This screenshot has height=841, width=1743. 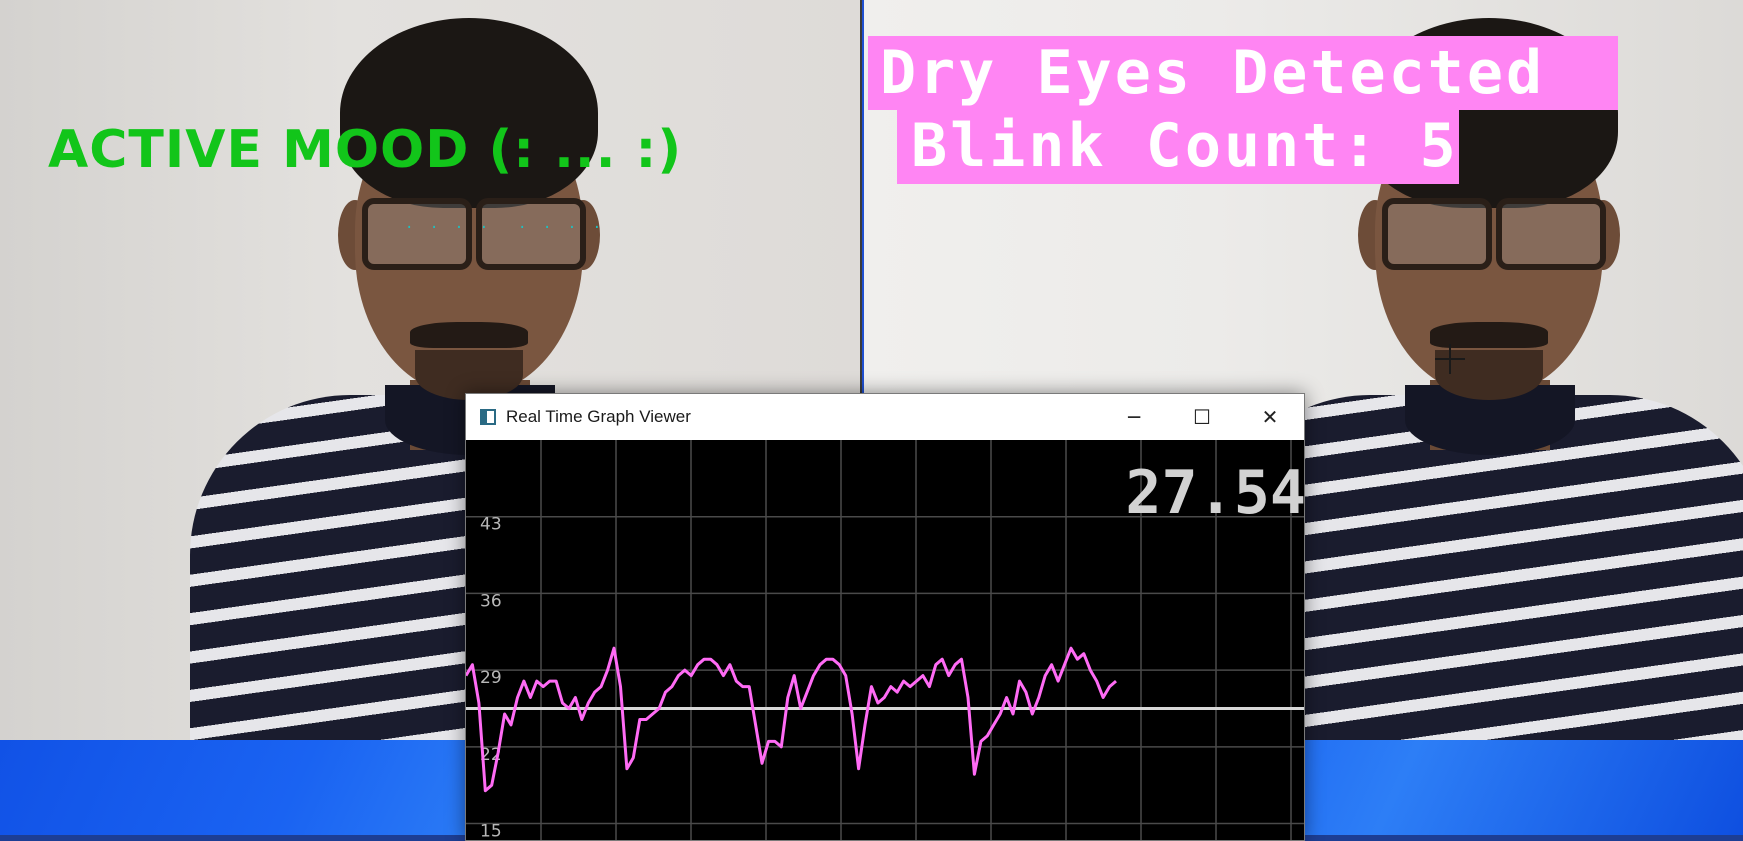 What do you see at coordinates (488, 417) in the screenshot?
I see `app-icon` at bounding box center [488, 417].